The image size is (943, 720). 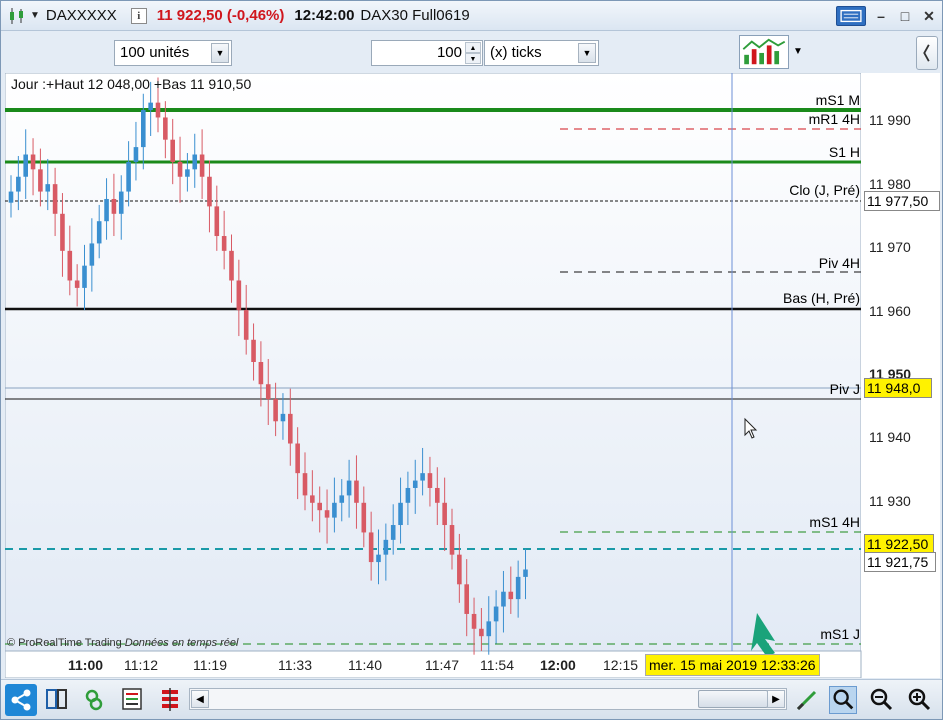 I want to click on minimize-icon: –, so click(x=881, y=16).